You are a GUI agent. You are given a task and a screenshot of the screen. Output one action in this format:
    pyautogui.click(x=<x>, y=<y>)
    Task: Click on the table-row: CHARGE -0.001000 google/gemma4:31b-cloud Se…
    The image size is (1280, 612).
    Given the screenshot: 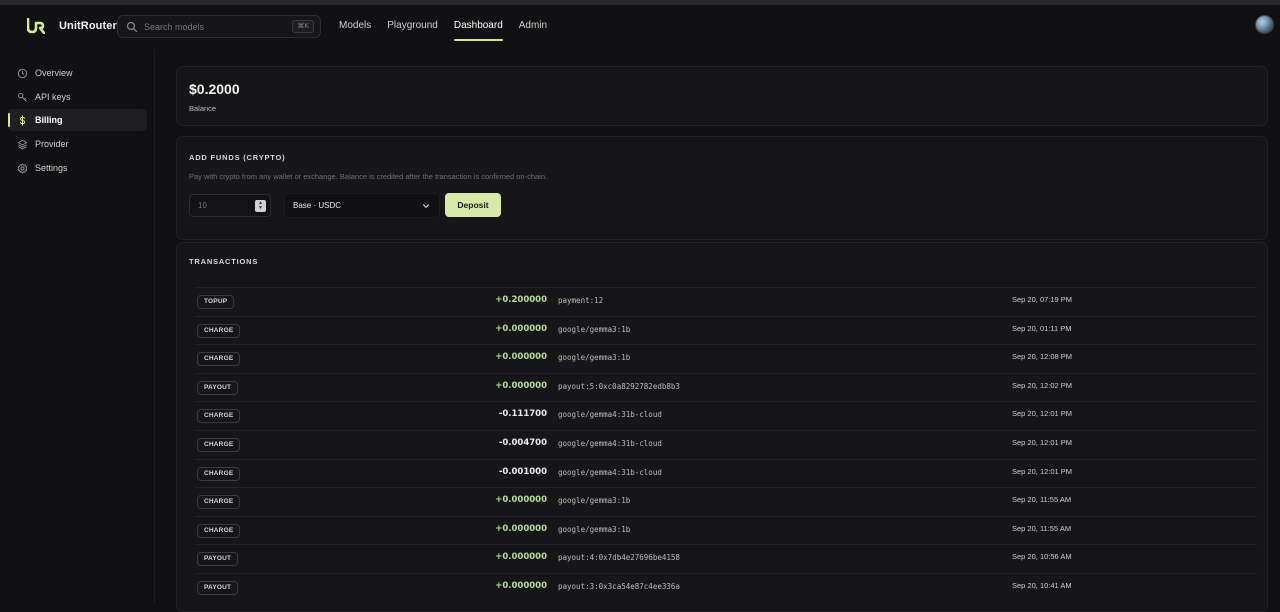 What is the action you would take?
    pyautogui.click(x=726, y=473)
    